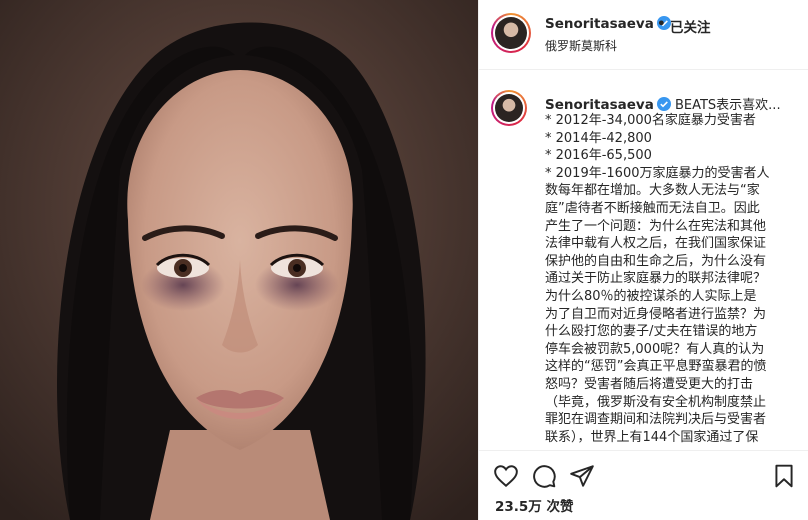 Image resolution: width=808 pixels, height=520 pixels. I want to click on caption-avatar, so click(509, 108).